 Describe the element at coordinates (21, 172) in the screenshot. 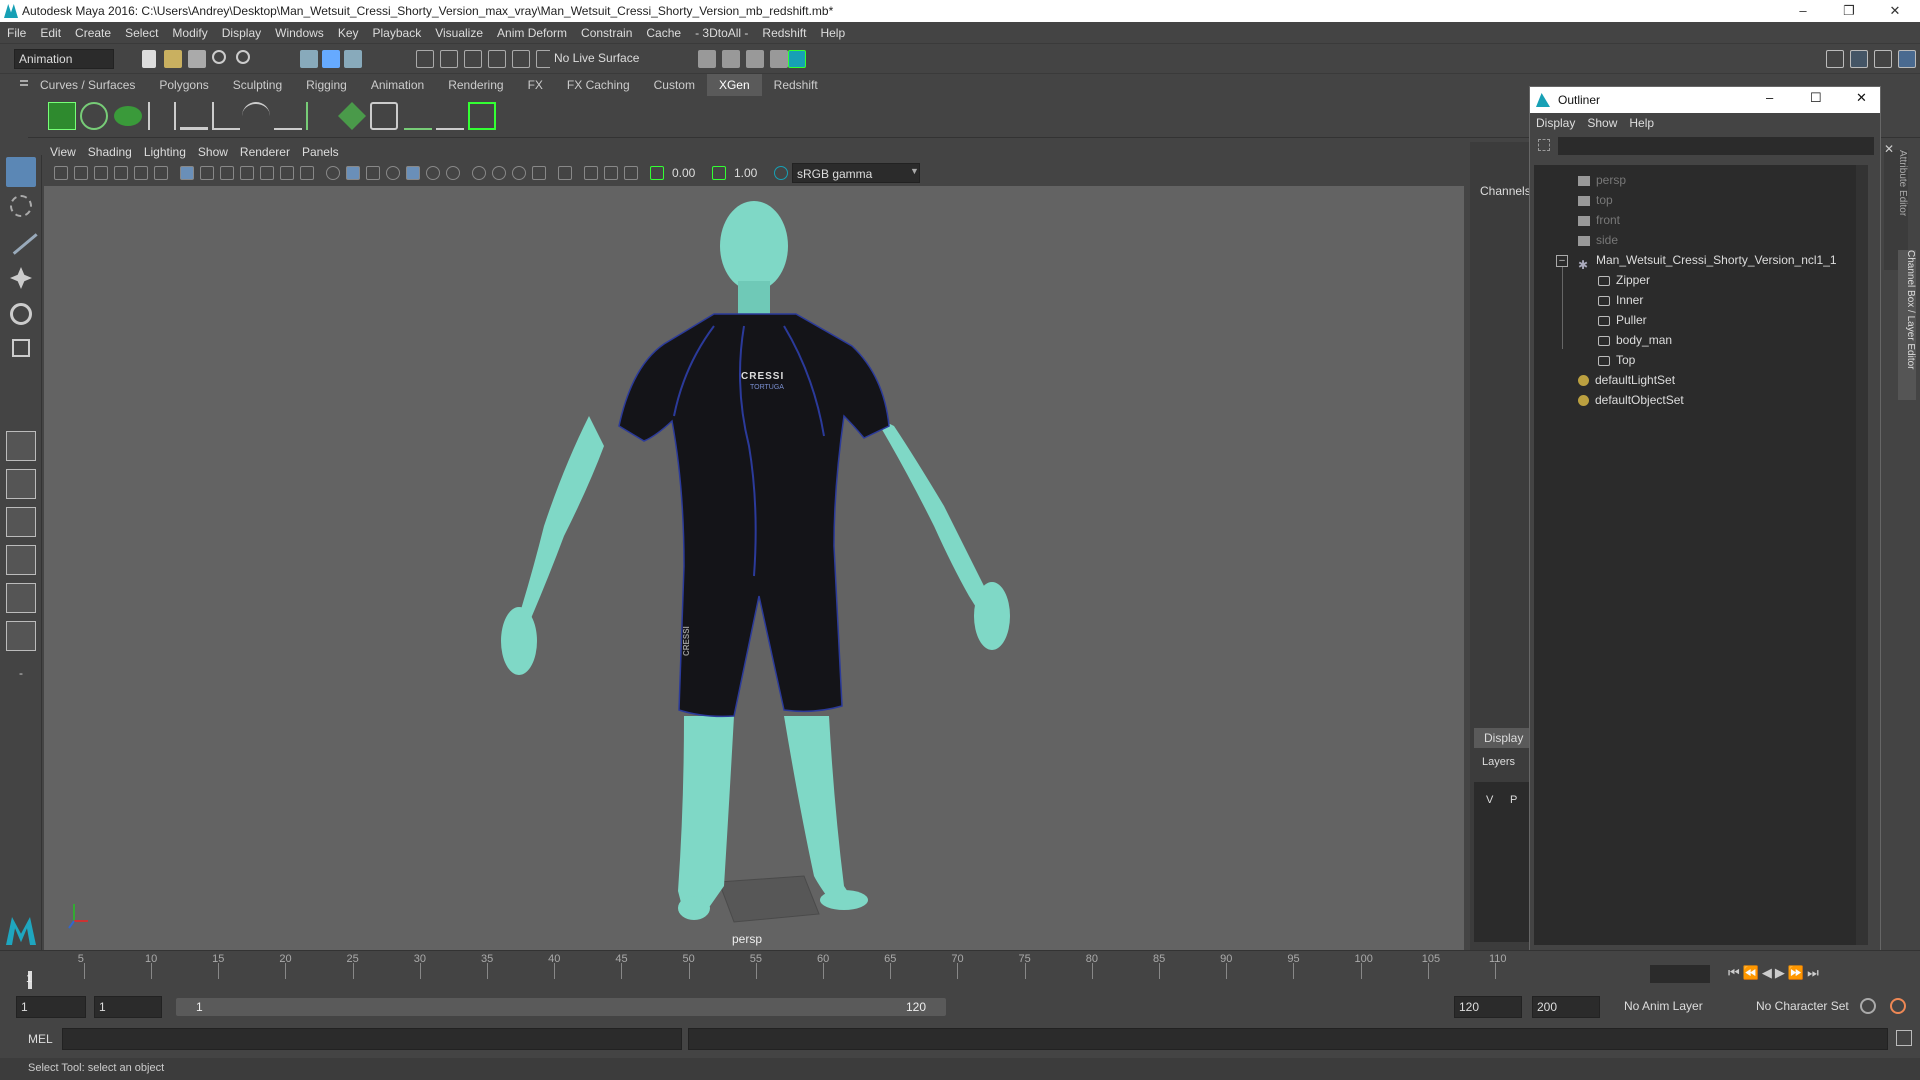

I see `select-tool-icon` at that location.